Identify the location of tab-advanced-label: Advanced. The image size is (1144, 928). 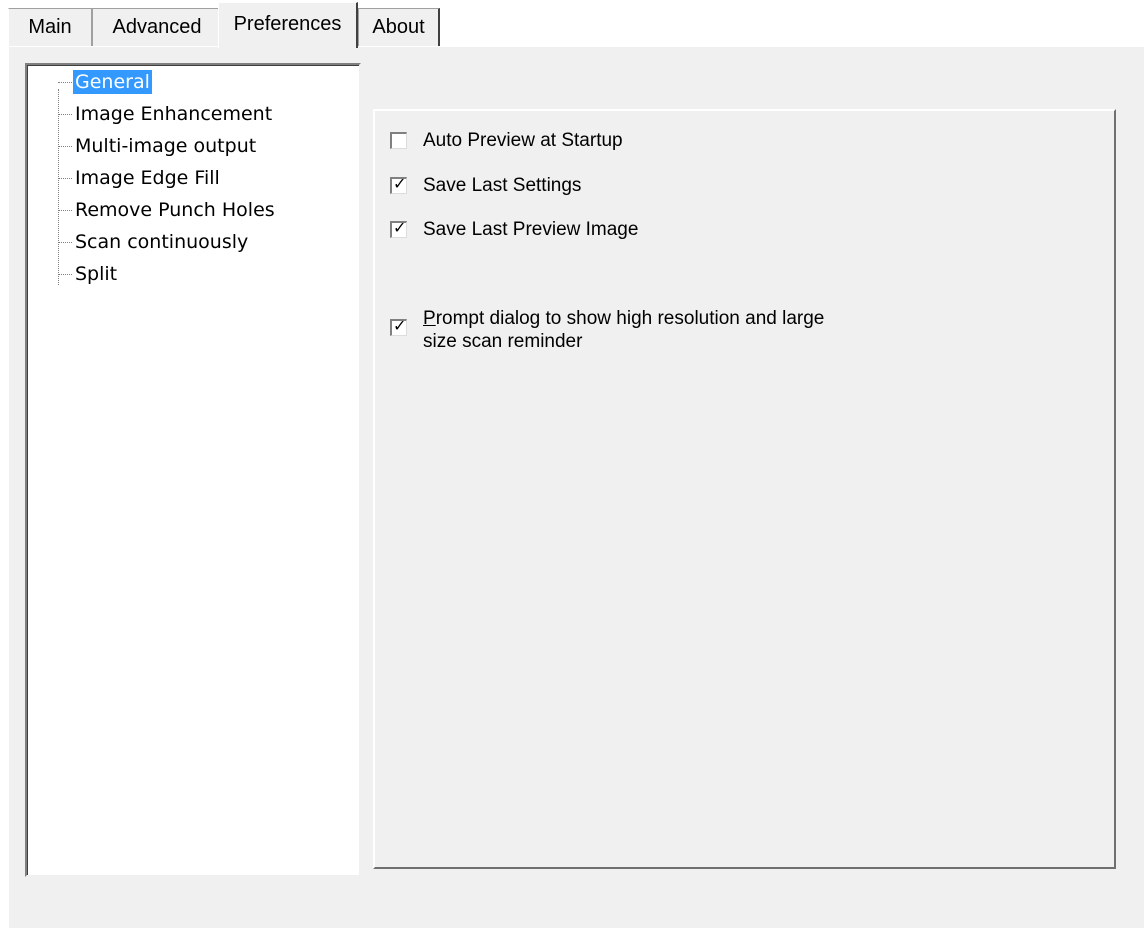
(157, 27).